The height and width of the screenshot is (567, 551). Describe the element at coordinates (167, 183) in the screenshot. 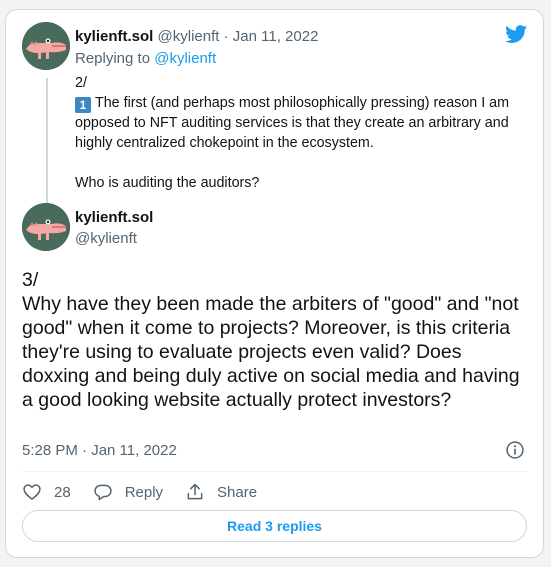

I see `quoted-question: Who is auditing the auditors?` at that location.